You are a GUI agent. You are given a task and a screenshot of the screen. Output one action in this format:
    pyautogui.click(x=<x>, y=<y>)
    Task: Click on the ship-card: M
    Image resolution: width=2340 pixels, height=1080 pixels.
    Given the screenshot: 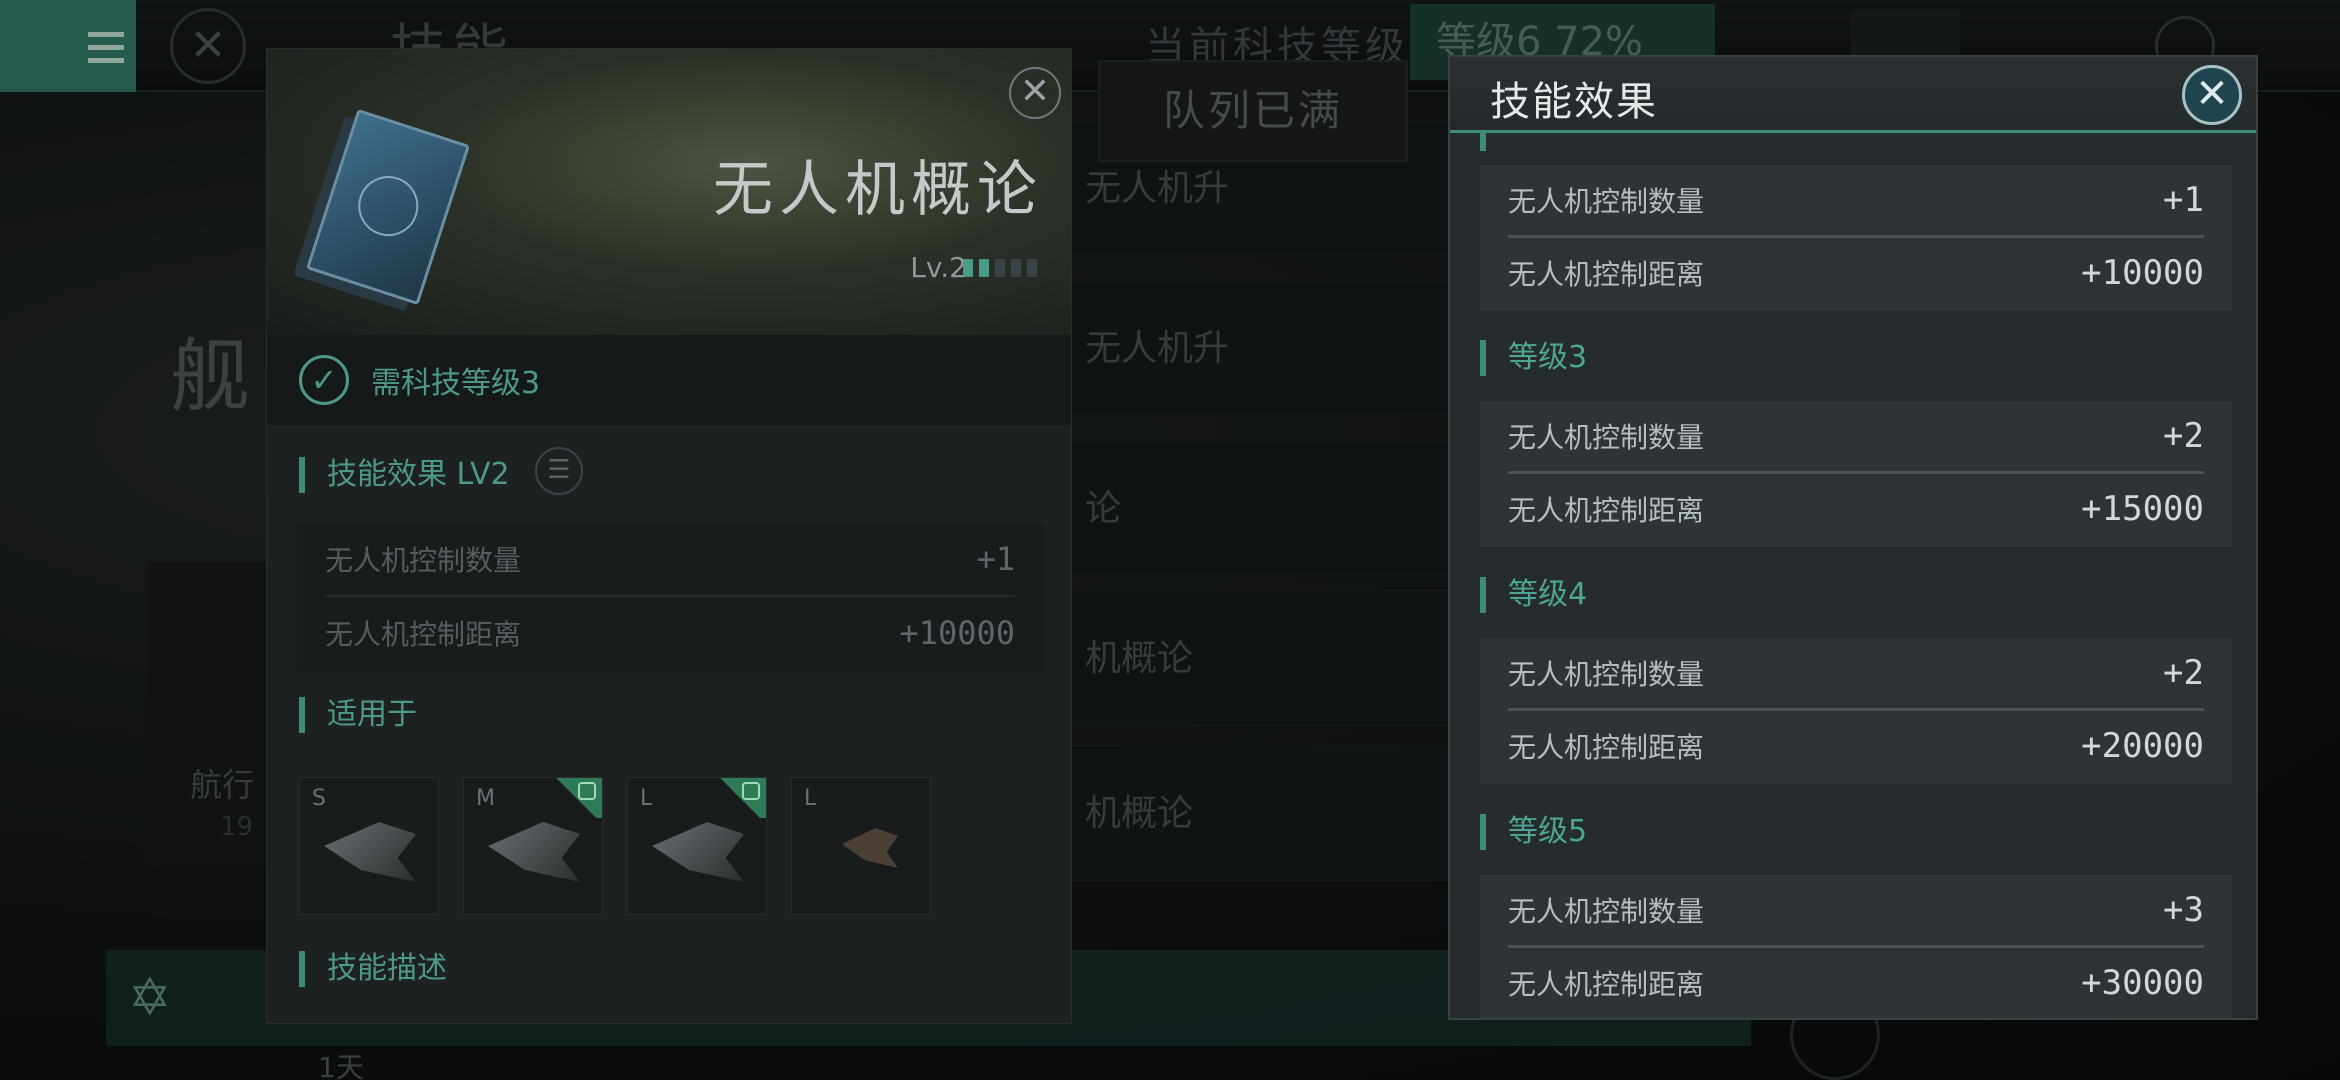 What is the action you would take?
    pyautogui.click(x=533, y=846)
    